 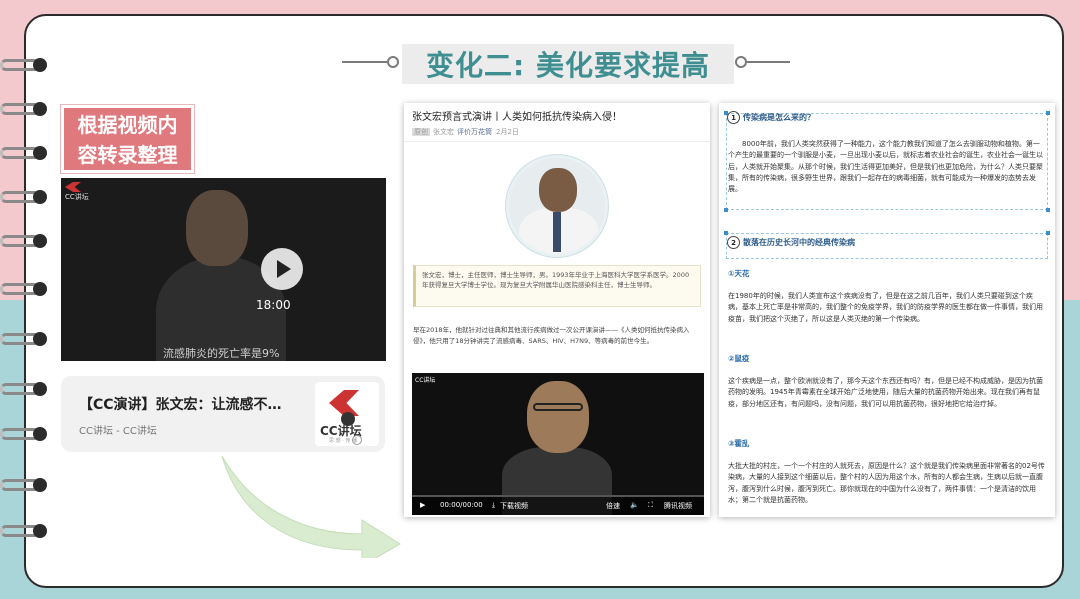 What do you see at coordinates (221, 353) in the screenshot?
I see `video-subtitle: 流感肺炎的死亡率是9%` at bounding box center [221, 353].